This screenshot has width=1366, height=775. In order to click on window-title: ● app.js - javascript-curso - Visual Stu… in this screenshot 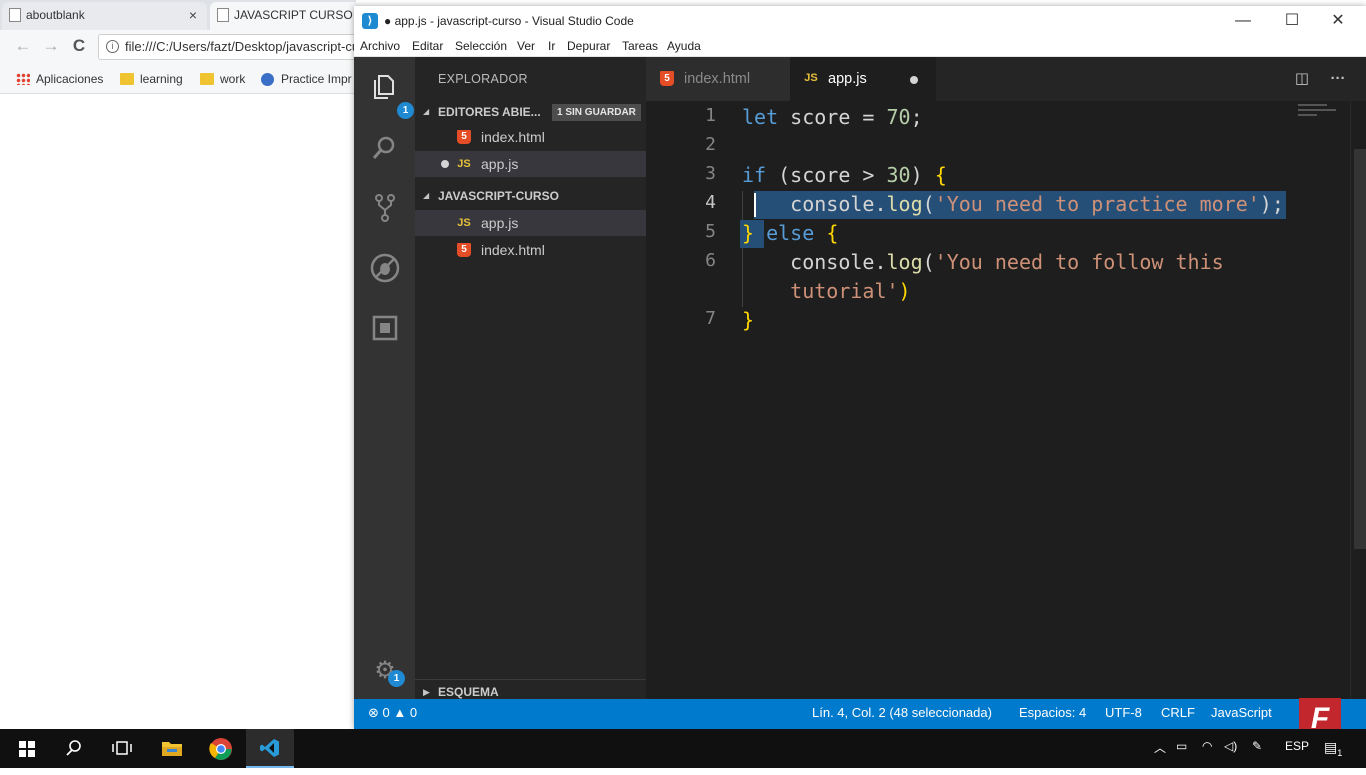, I will do `click(509, 21)`.